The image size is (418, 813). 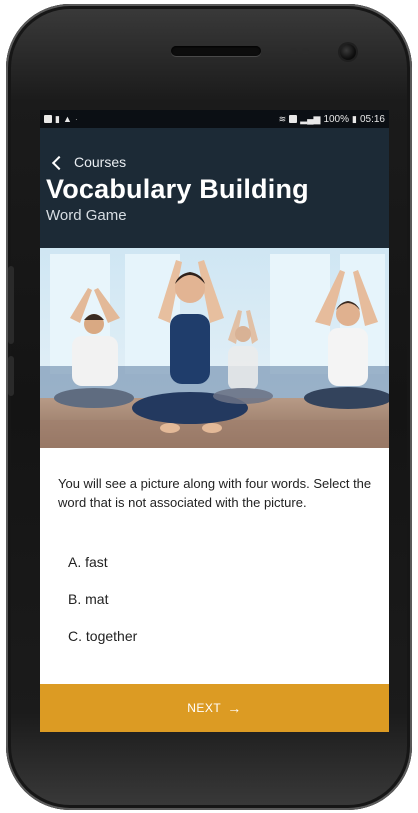 What do you see at coordinates (372, 119) in the screenshot?
I see `clock: 05:16` at bounding box center [372, 119].